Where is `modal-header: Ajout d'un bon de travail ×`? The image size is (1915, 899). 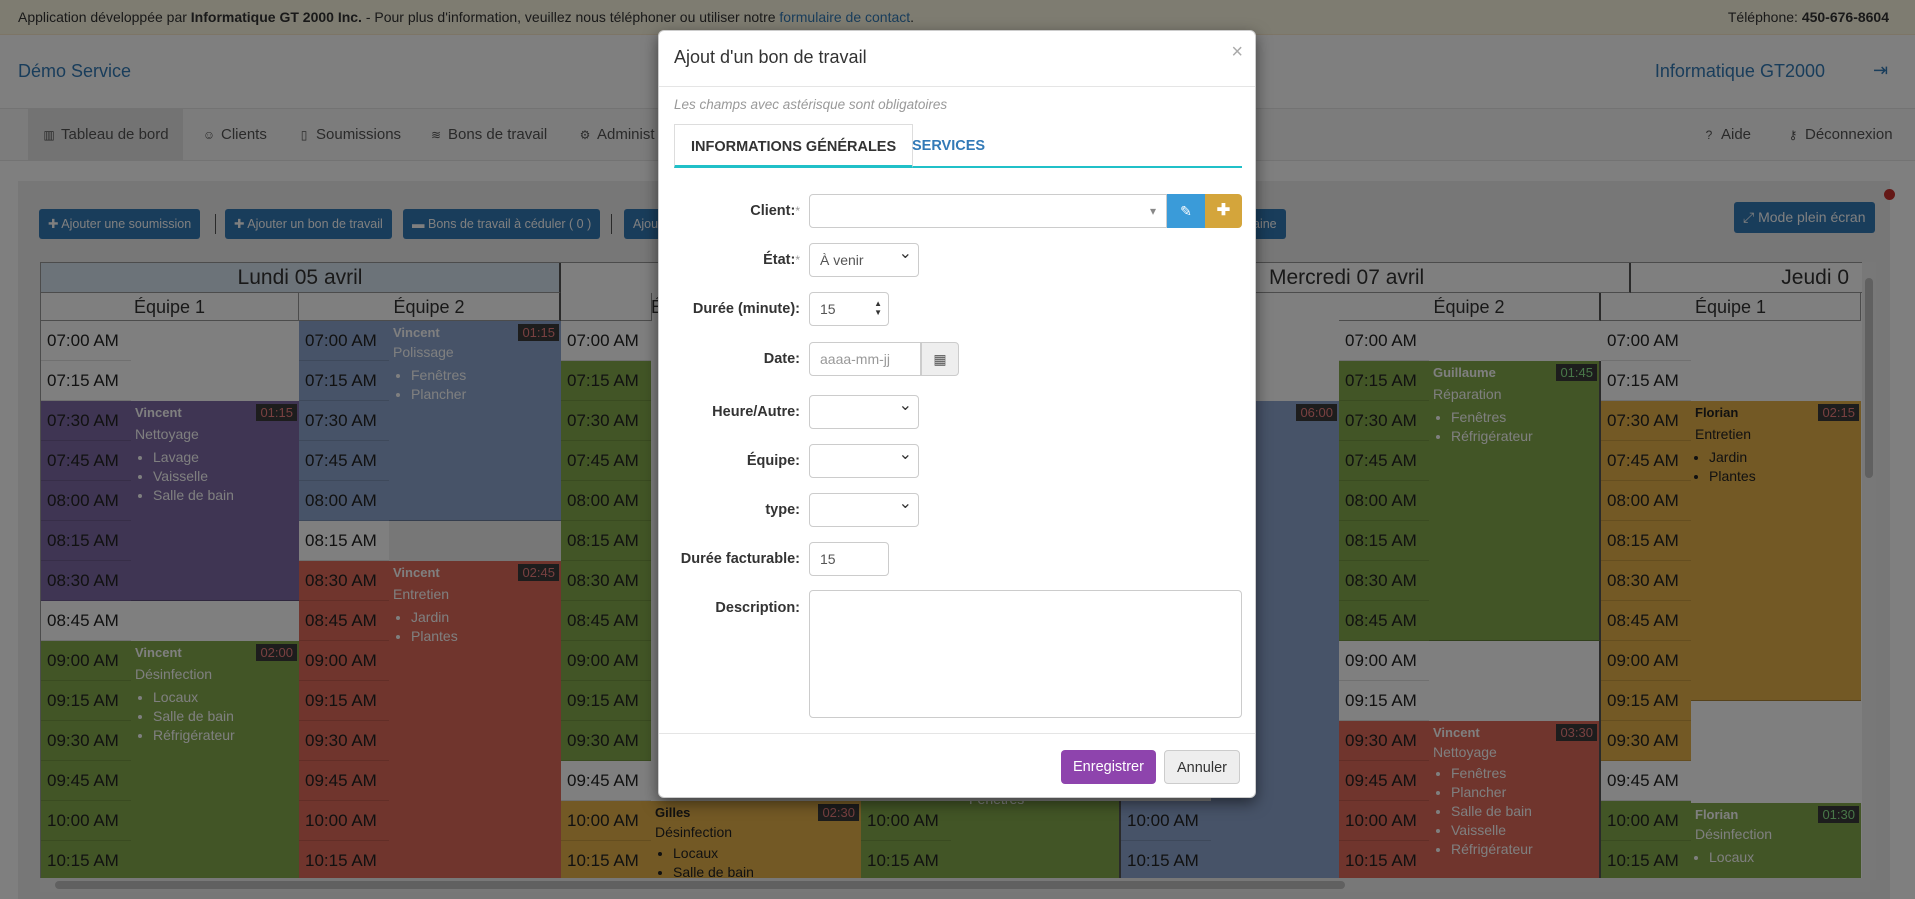
modal-header: Ajout d'un bon de travail × is located at coordinates (957, 59).